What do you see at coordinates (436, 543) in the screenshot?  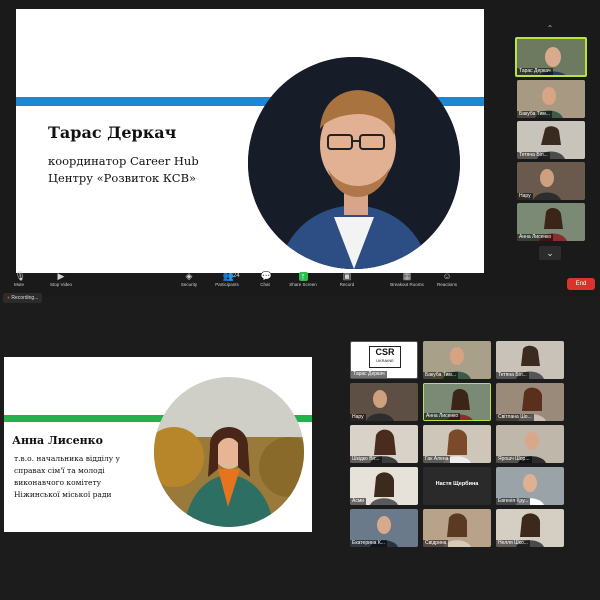 I see `participant-name: Свідрина` at bounding box center [436, 543].